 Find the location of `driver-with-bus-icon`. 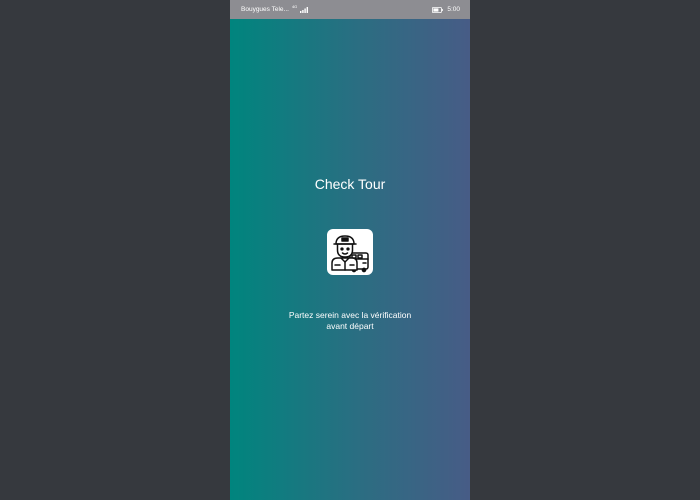

driver-with-bus-icon is located at coordinates (350, 254).